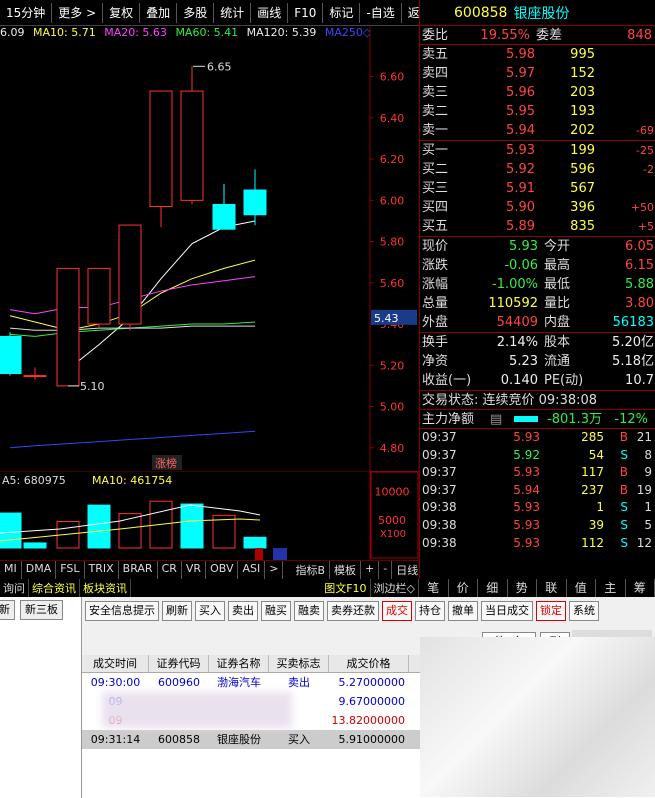 The image size is (655, 798). Describe the element at coordinates (551, 611) in the screenshot. I see `trade-button-11: 锁定` at that location.